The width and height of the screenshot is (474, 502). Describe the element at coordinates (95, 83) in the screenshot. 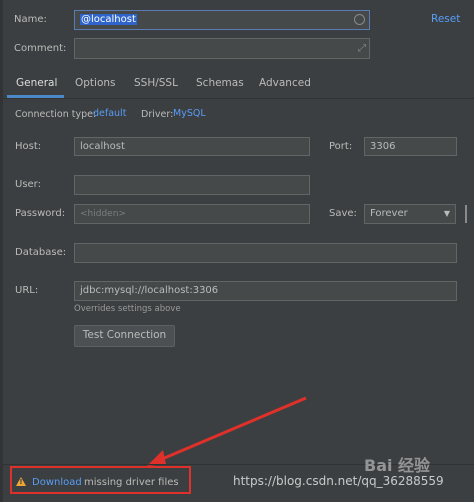

I see `tab-options: Options` at that location.